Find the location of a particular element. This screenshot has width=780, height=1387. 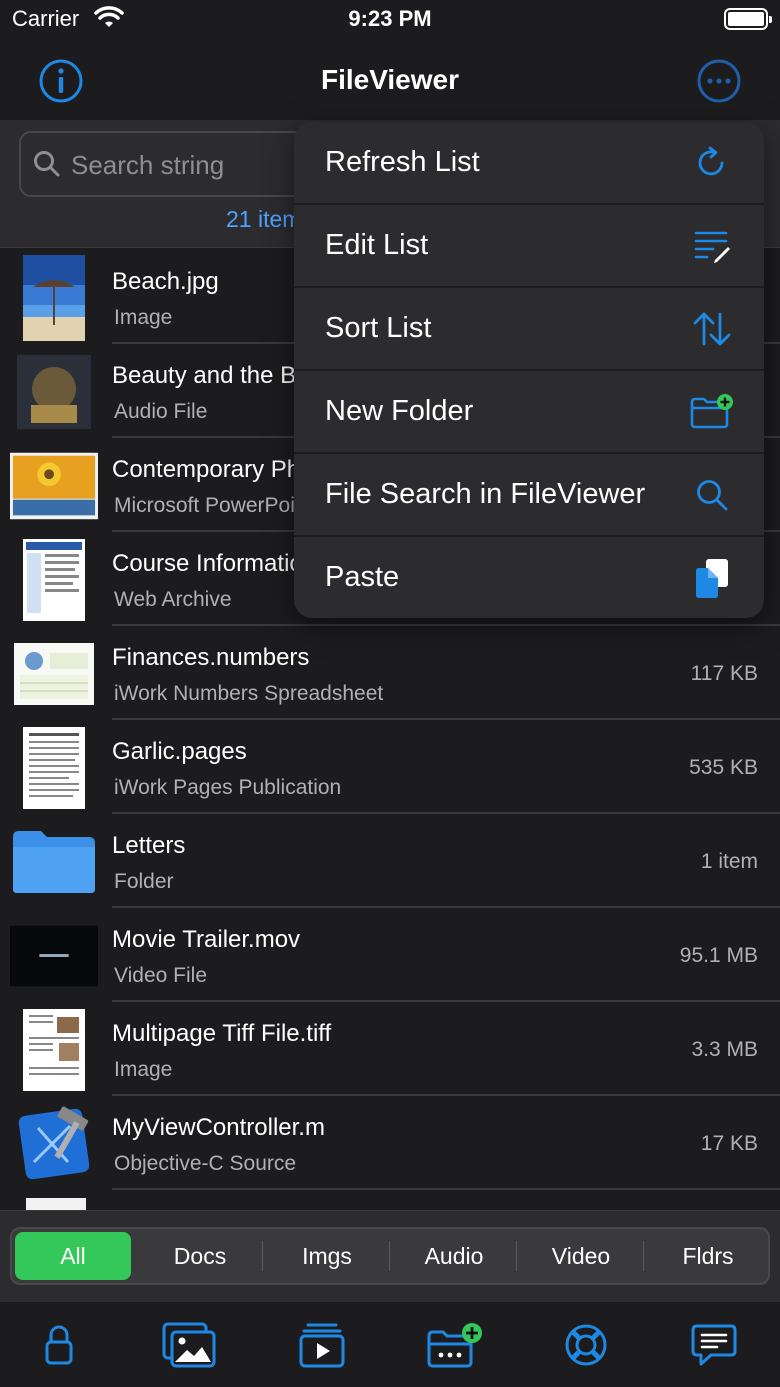

more-options-icon is located at coordinates (719, 81).